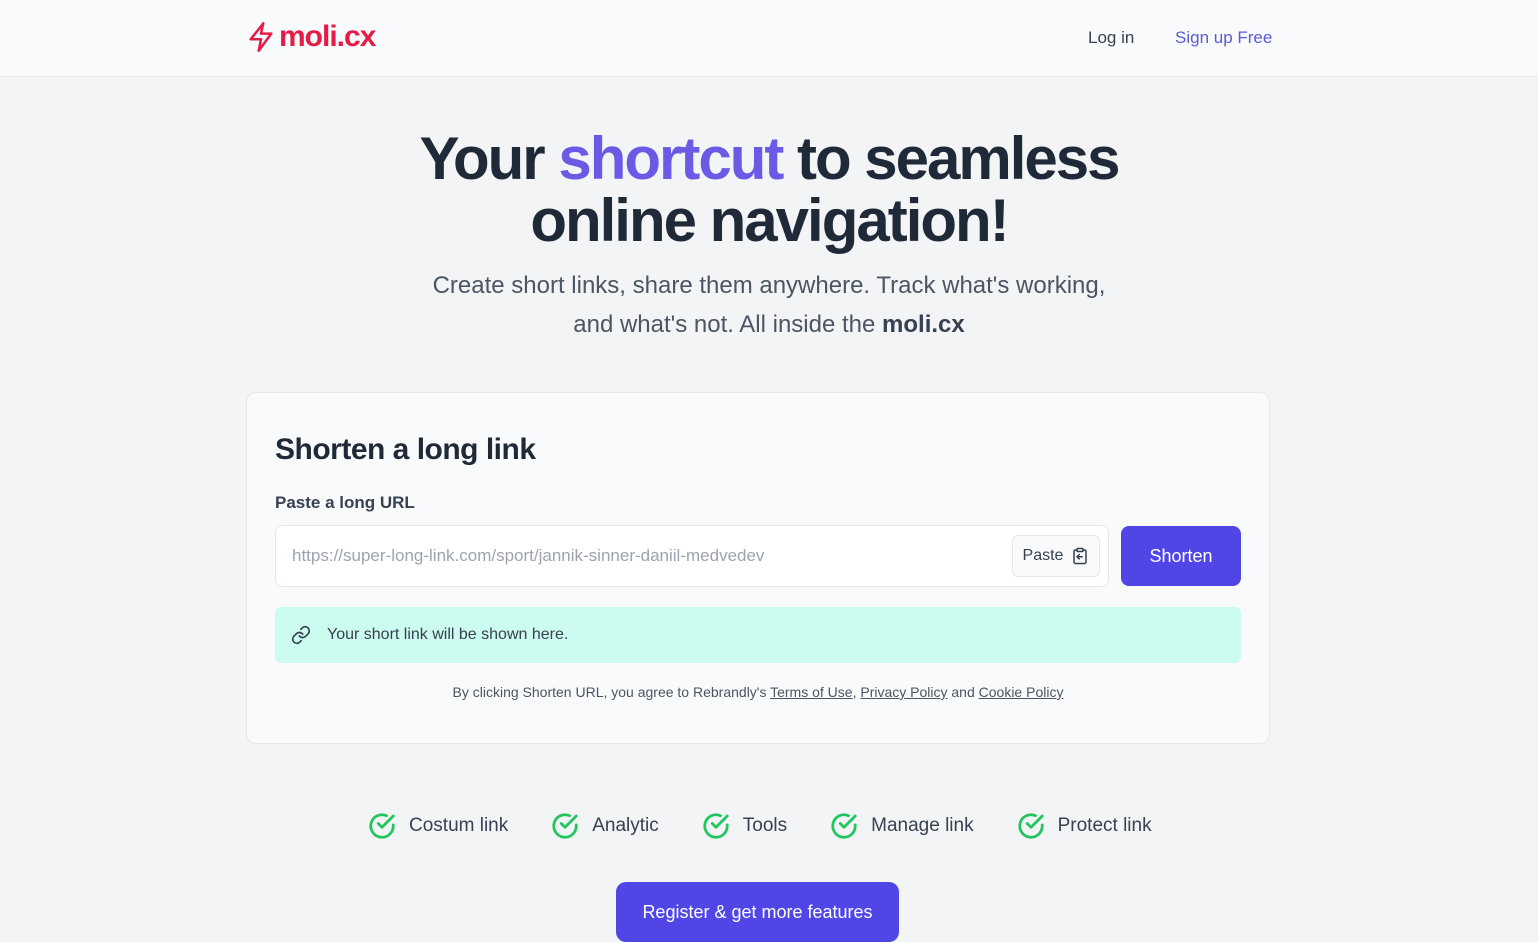 The width and height of the screenshot is (1538, 942). I want to click on terms-comma: ,, so click(854, 692).